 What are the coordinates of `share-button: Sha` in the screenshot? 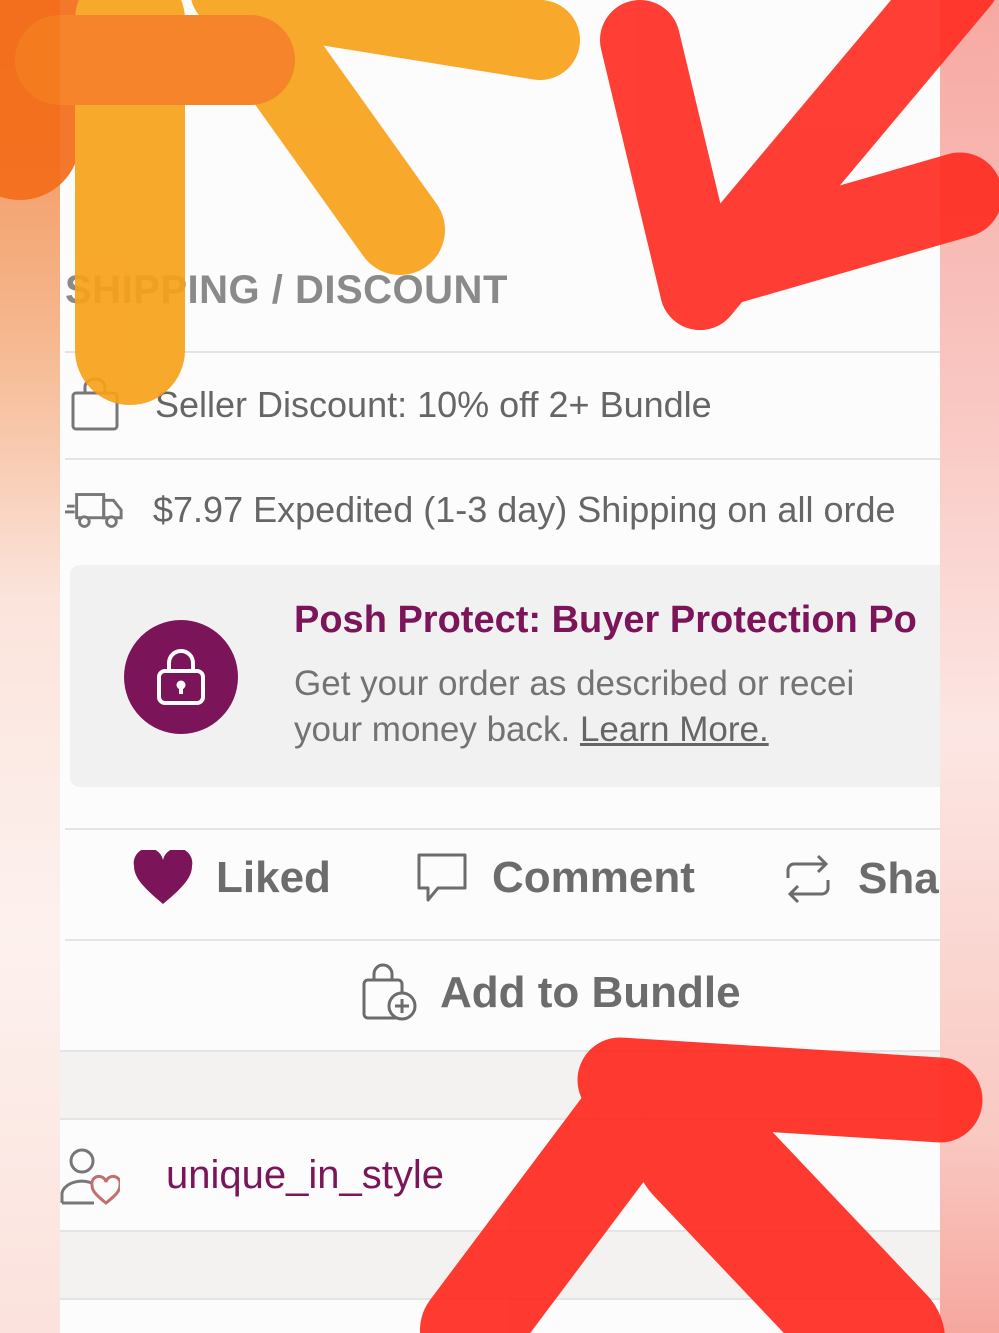 It's located at (859, 879).